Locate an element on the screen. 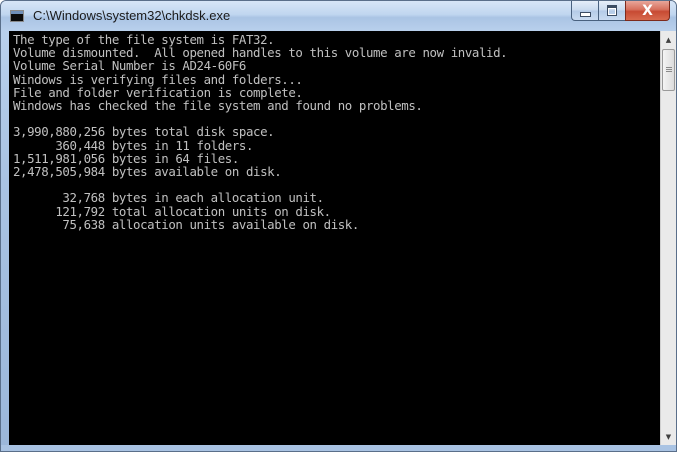 This screenshot has width=677, height=452. console-line: 2,478,505,984 bytes available on disk. is located at coordinates (147, 172).